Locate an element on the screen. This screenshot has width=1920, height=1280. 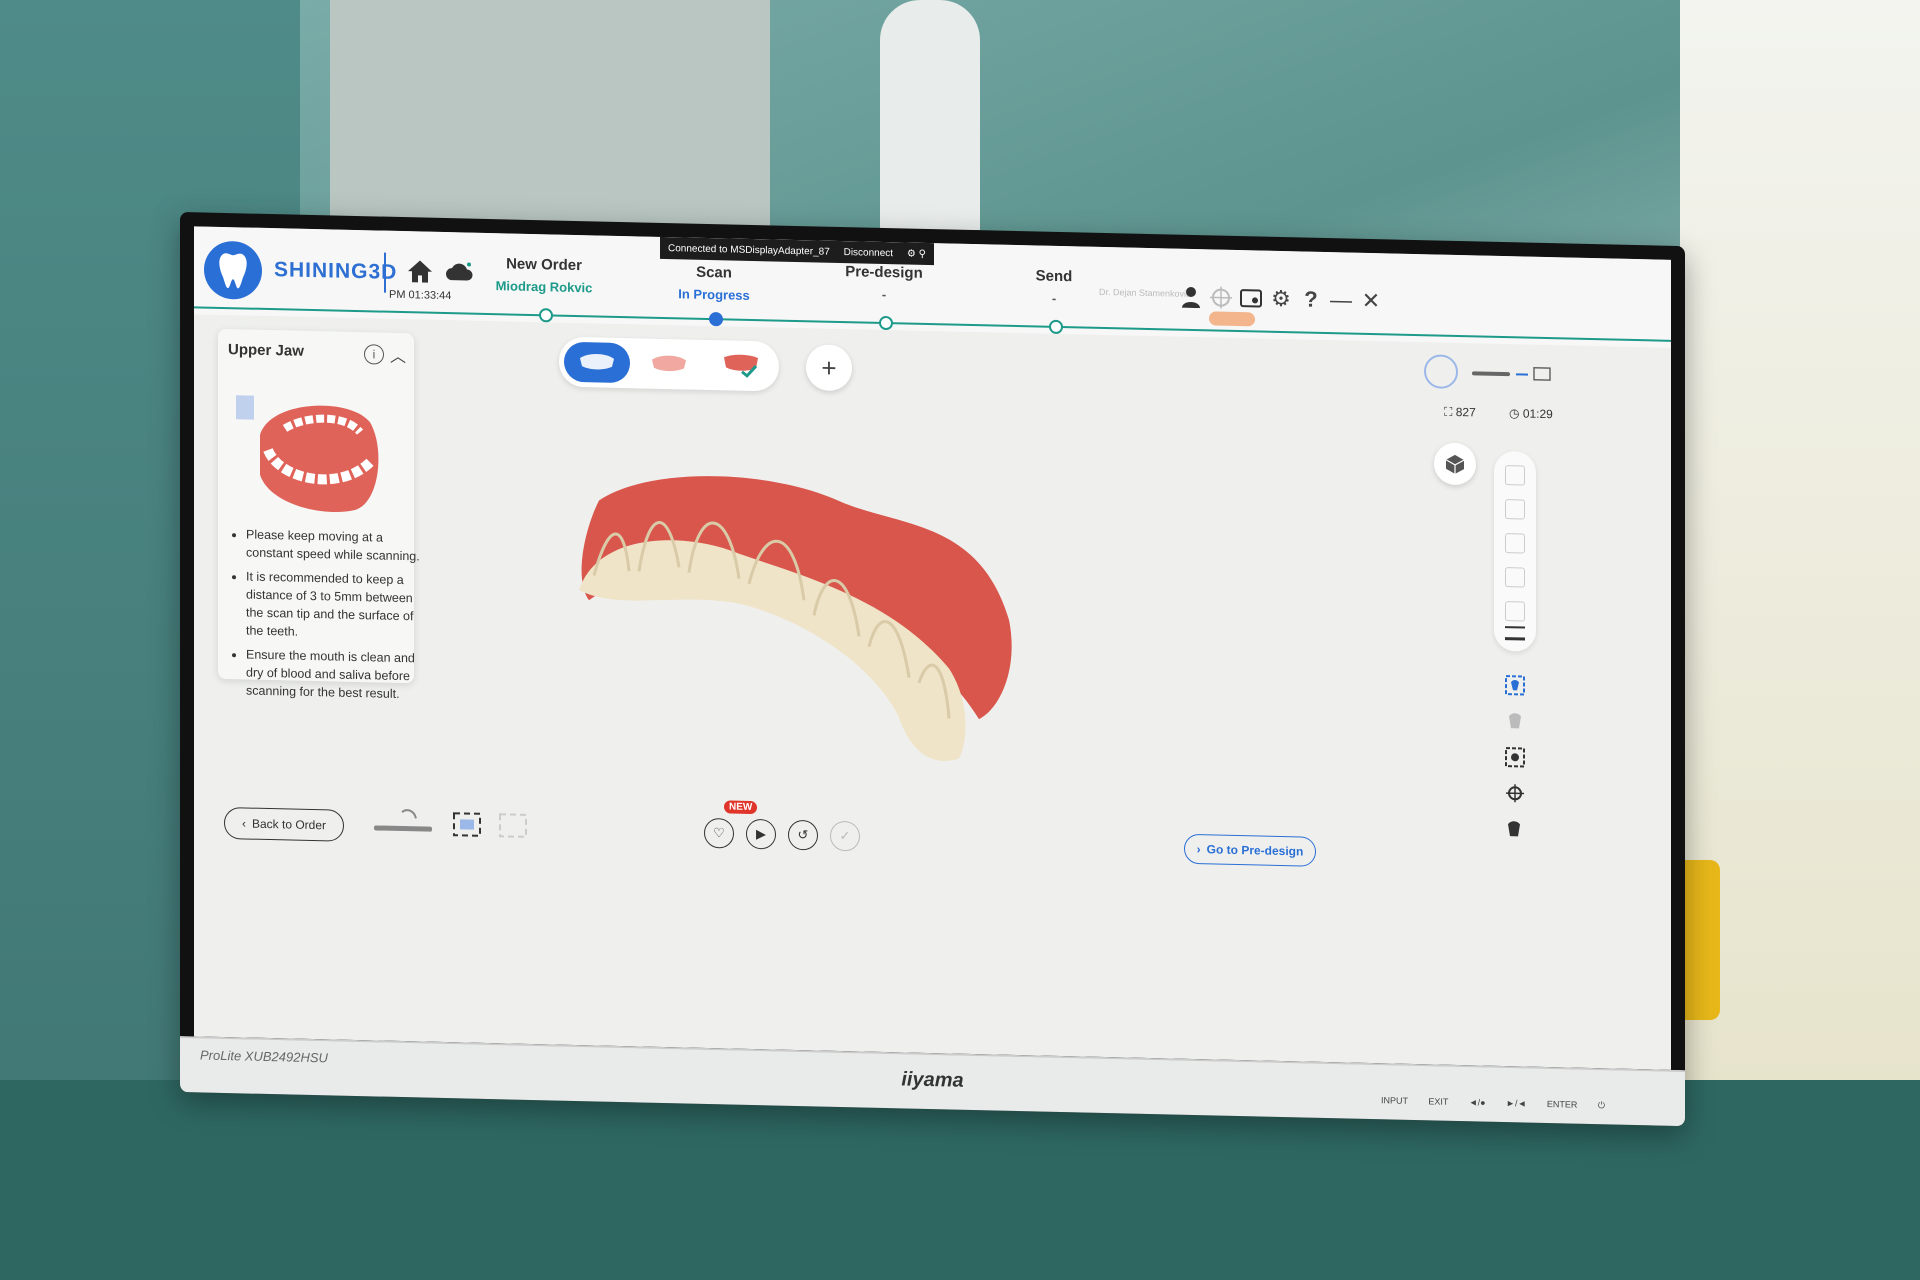
hd-icon is located at coordinates (1515, 543).